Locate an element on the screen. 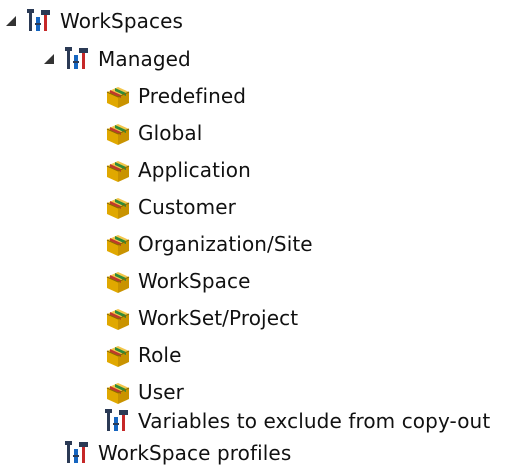  tree-item-variables-exclude: Variables to exclude from copy-out is located at coordinates (297, 421).